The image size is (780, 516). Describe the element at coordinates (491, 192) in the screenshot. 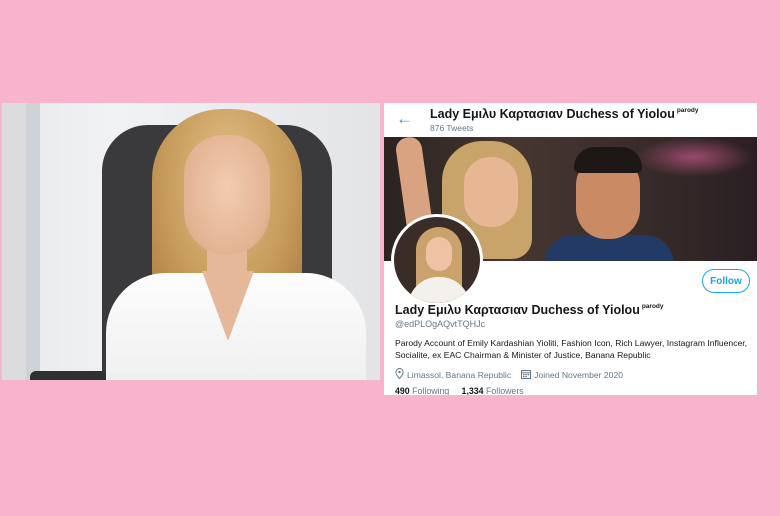

I see `banner-woman-face` at that location.